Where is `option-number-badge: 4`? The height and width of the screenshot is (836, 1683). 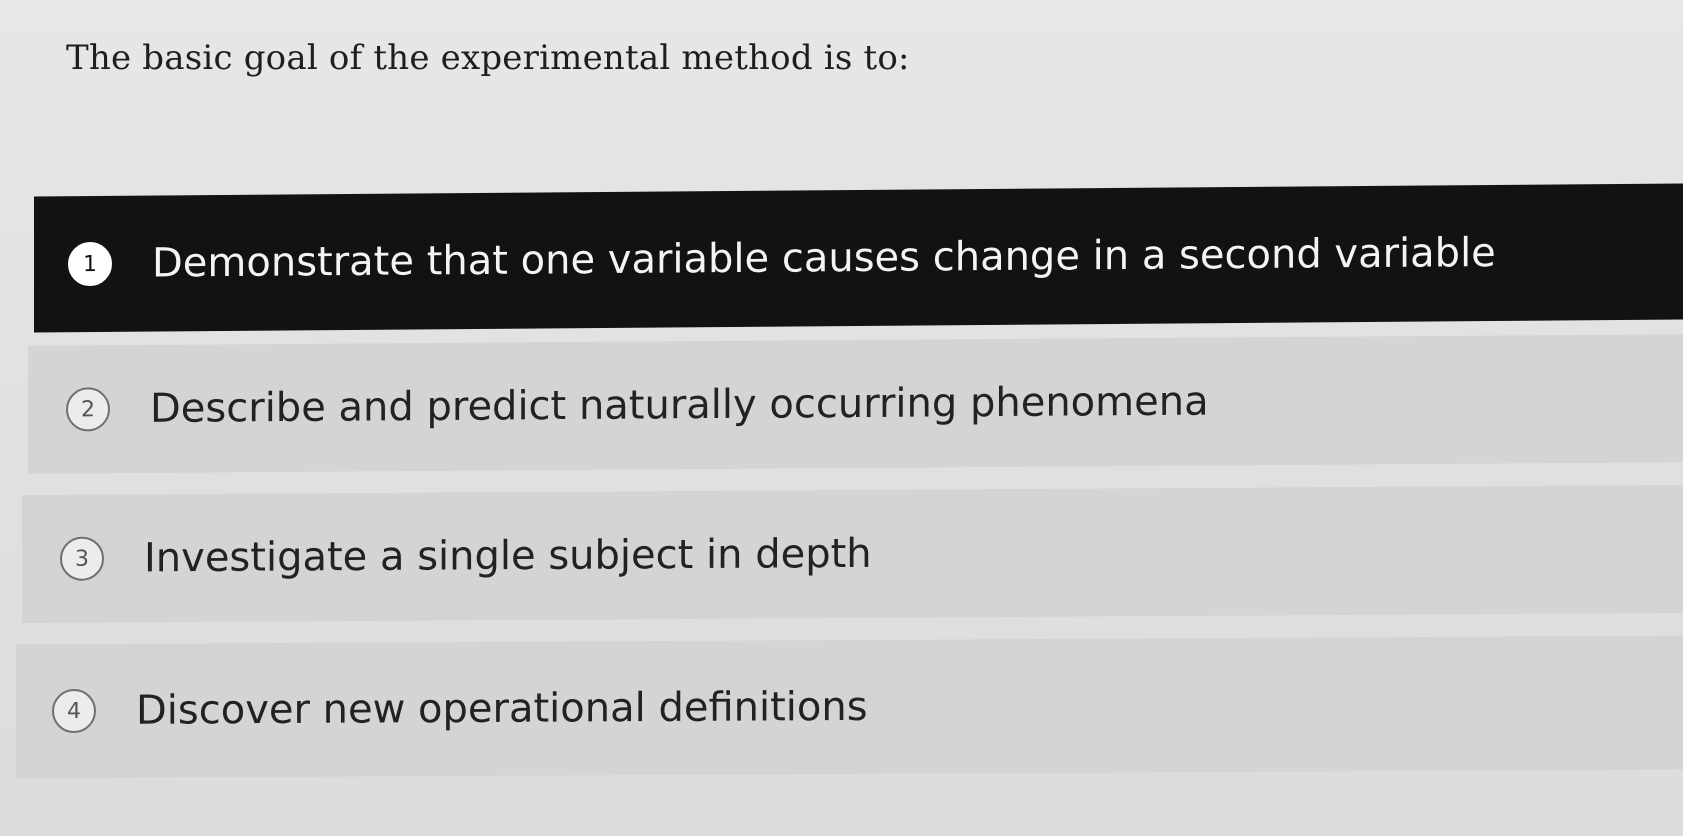 option-number-badge: 4 is located at coordinates (74, 711).